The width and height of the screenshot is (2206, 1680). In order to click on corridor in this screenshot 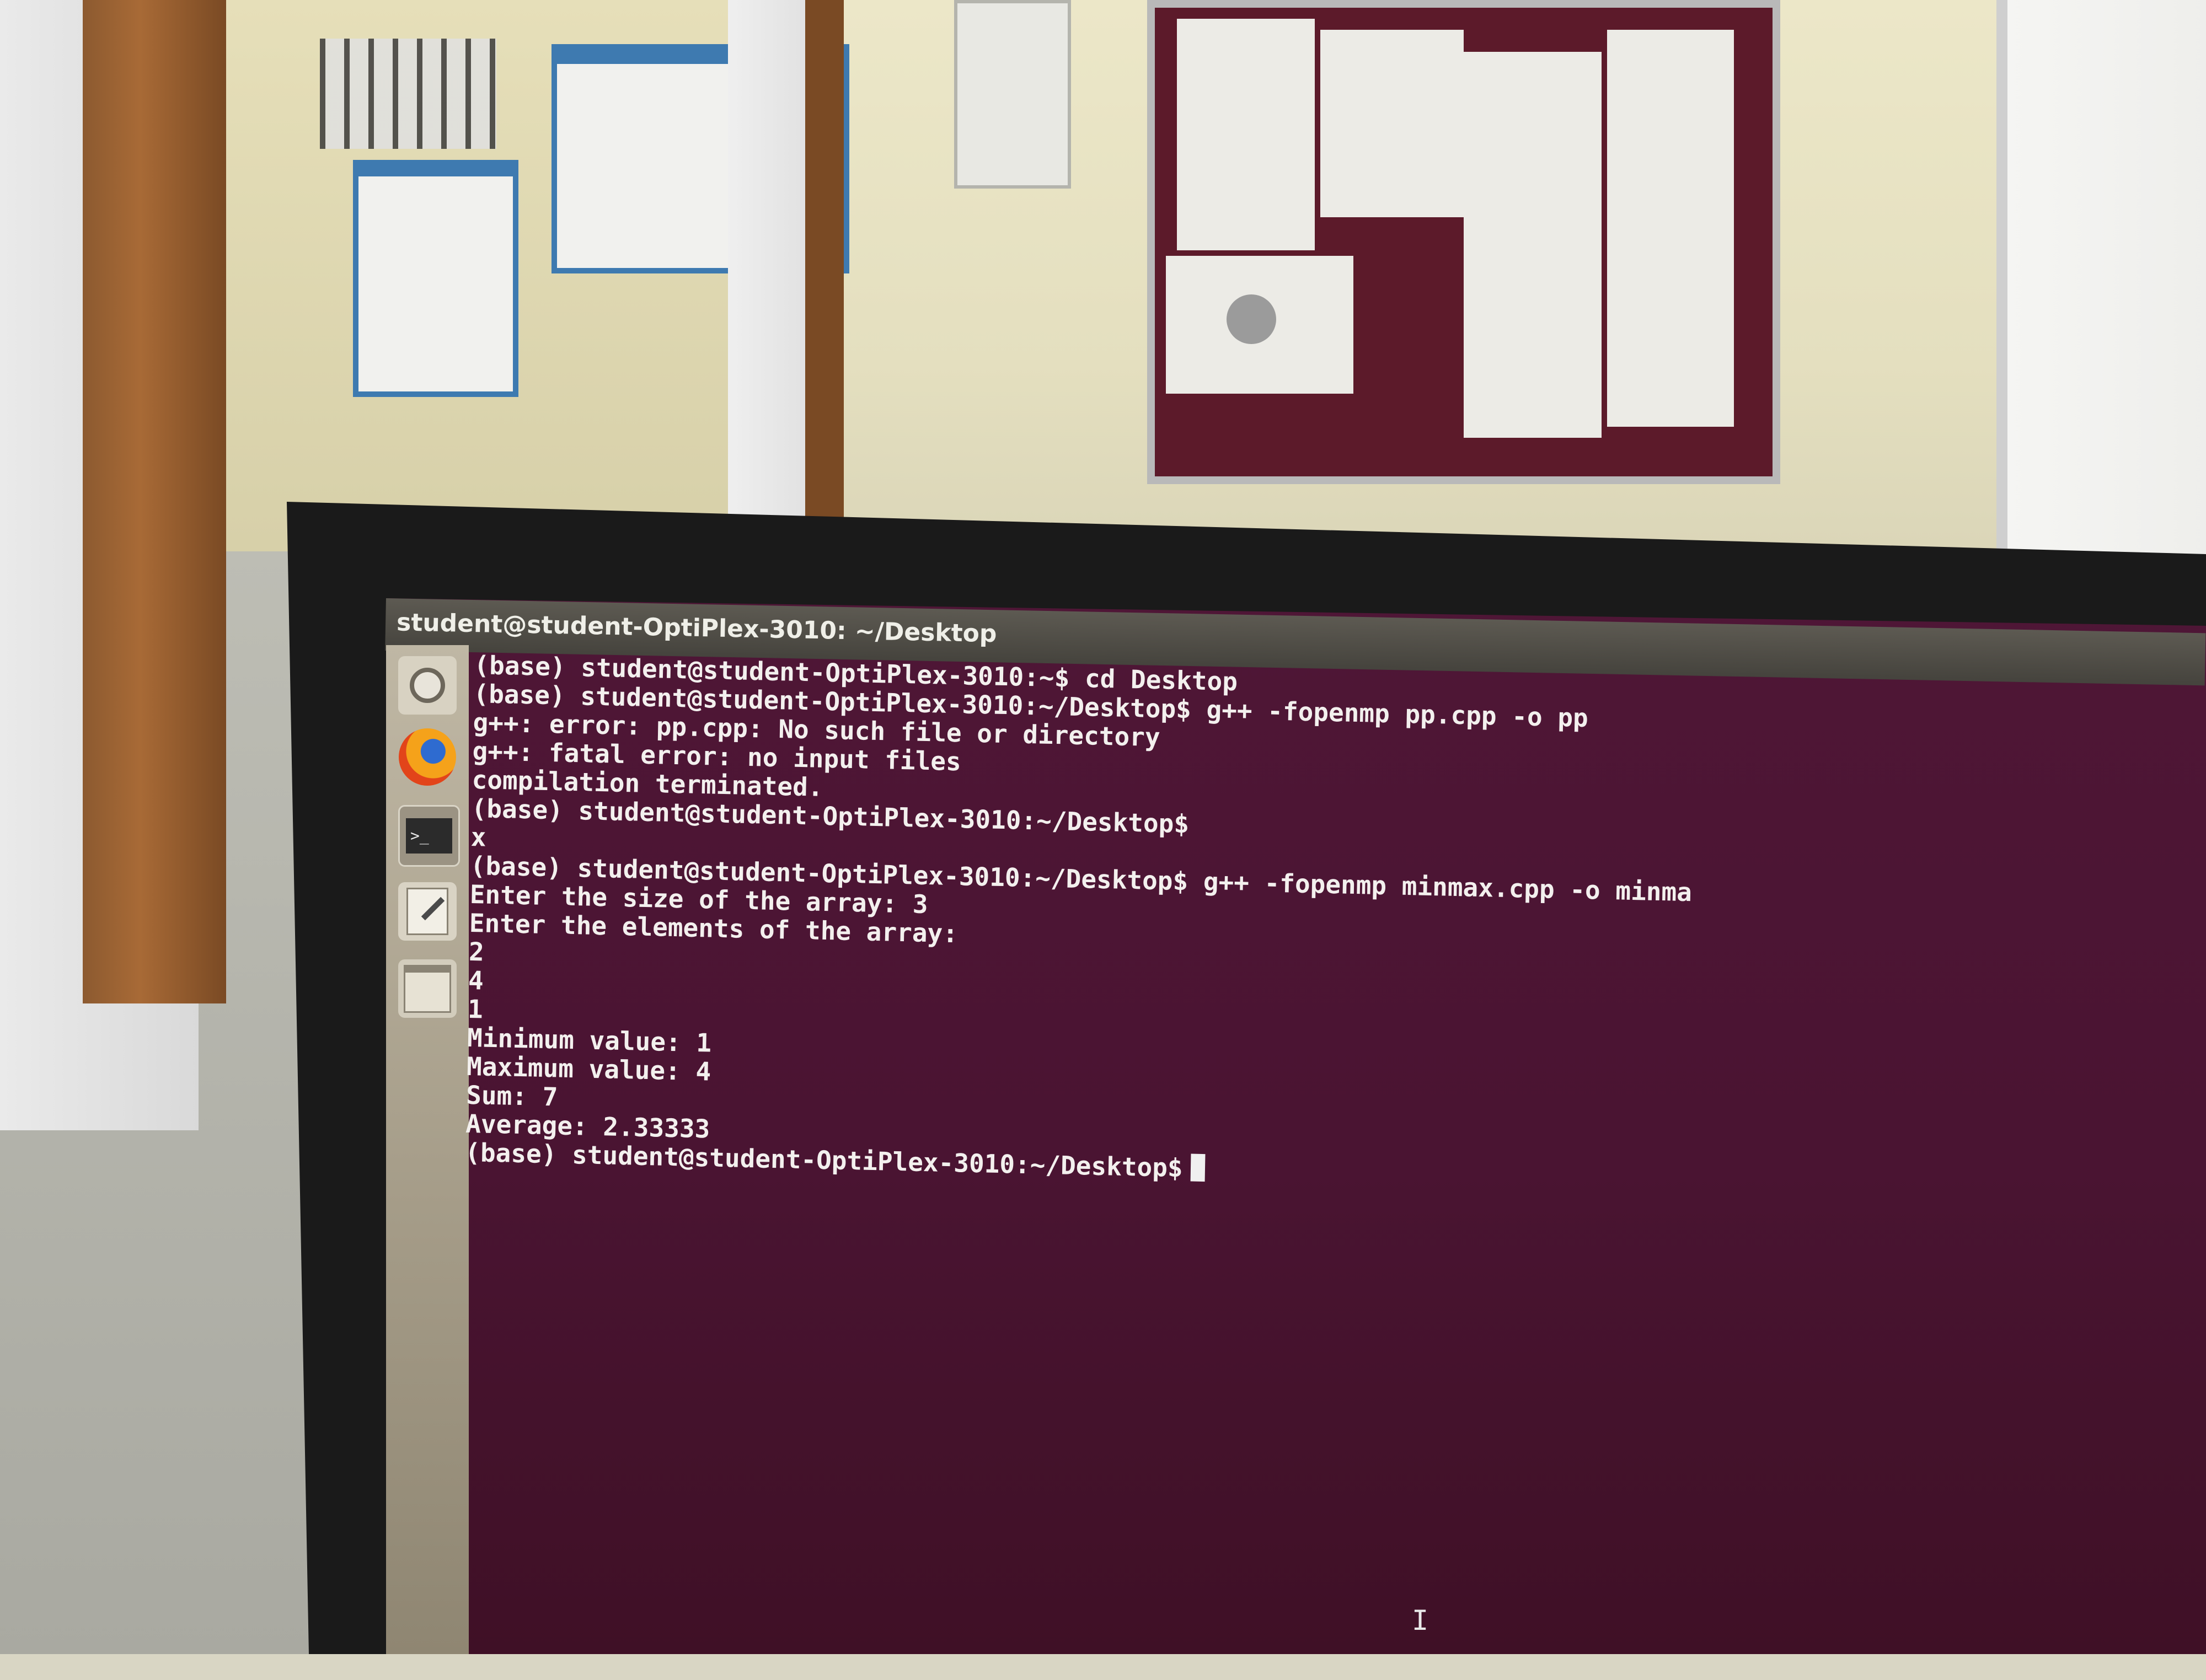, I will do `click(507, 289)`.